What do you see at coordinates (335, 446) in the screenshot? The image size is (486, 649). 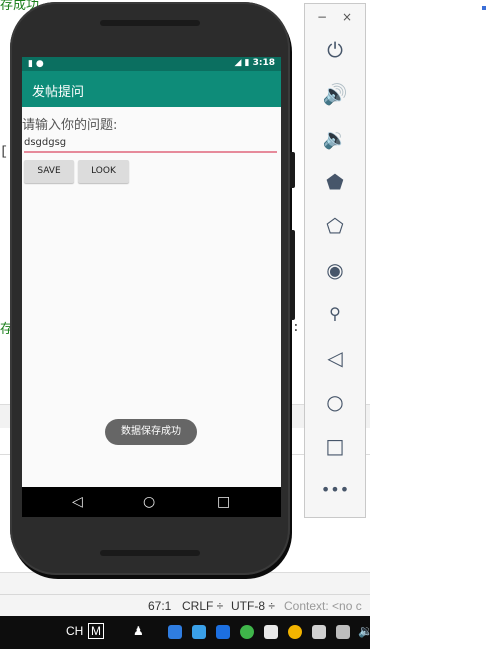 I see `overview-icon: □` at bounding box center [335, 446].